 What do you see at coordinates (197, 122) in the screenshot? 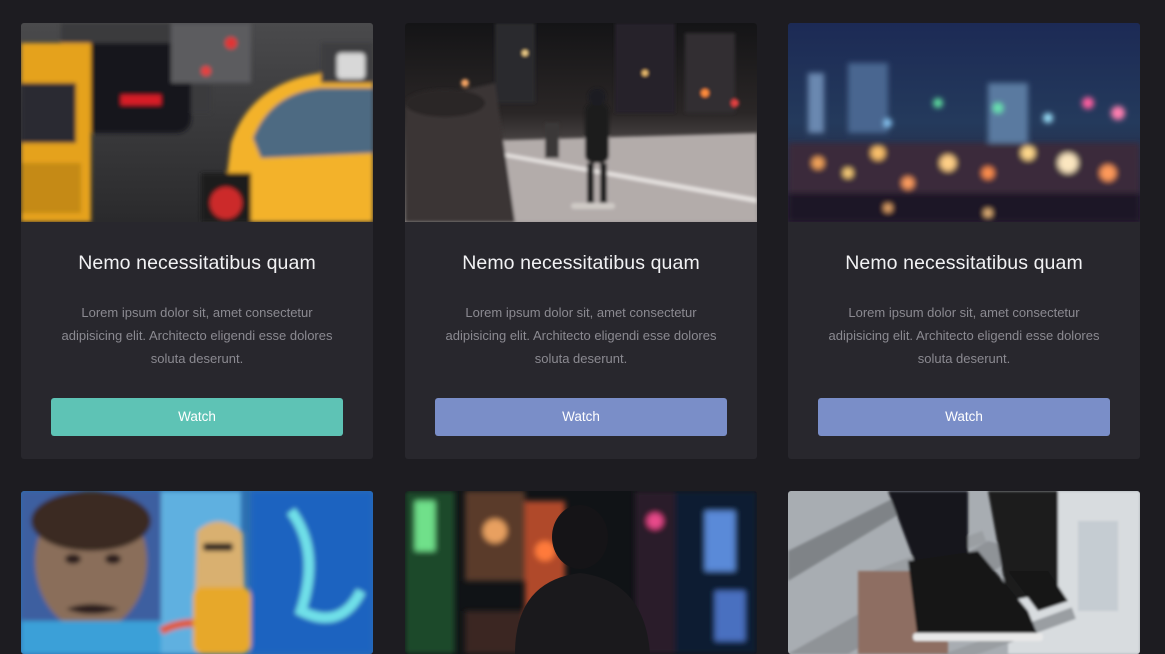
I see `taxi-traffic-photo` at bounding box center [197, 122].